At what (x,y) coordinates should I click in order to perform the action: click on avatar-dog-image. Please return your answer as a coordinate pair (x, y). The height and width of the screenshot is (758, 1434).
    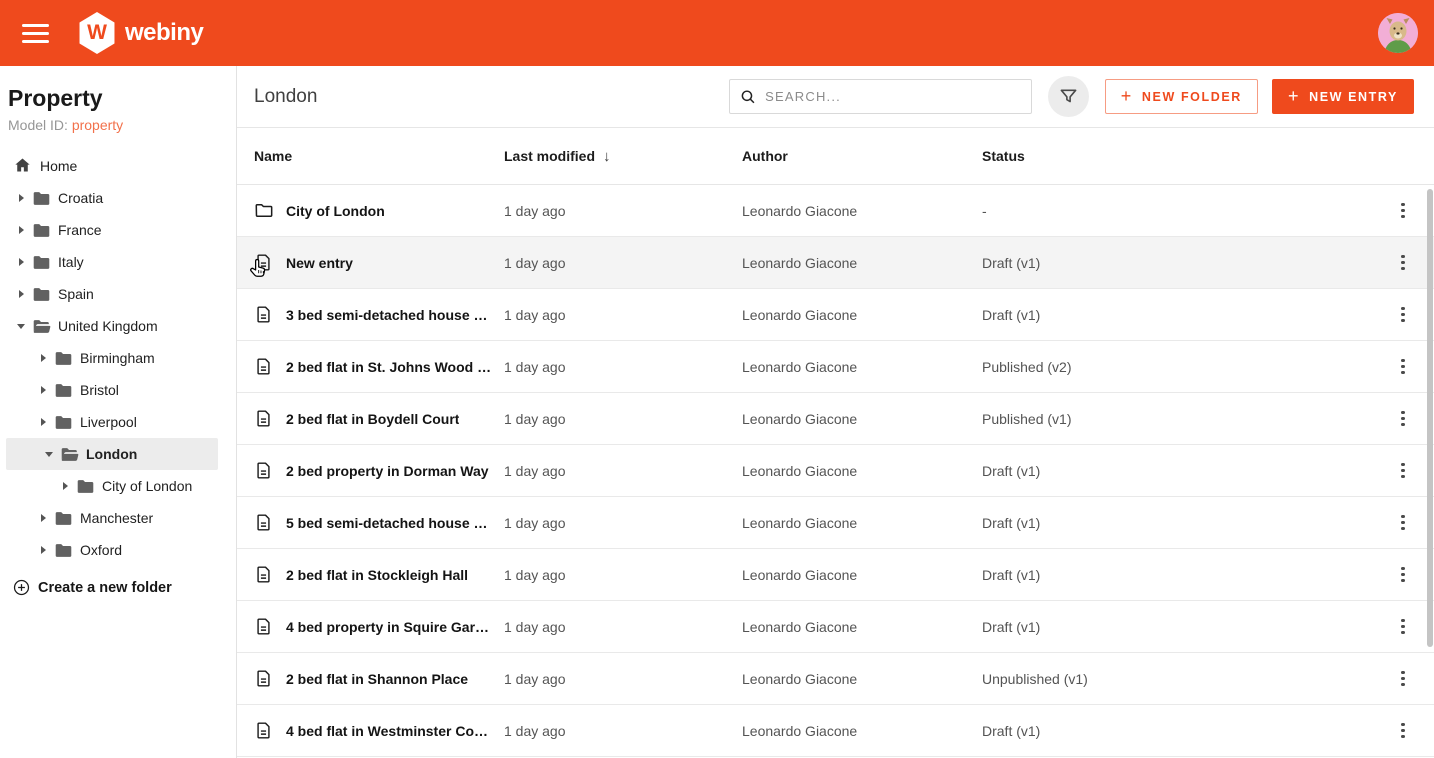
    Looking at the image, I should click on (1398, 33).